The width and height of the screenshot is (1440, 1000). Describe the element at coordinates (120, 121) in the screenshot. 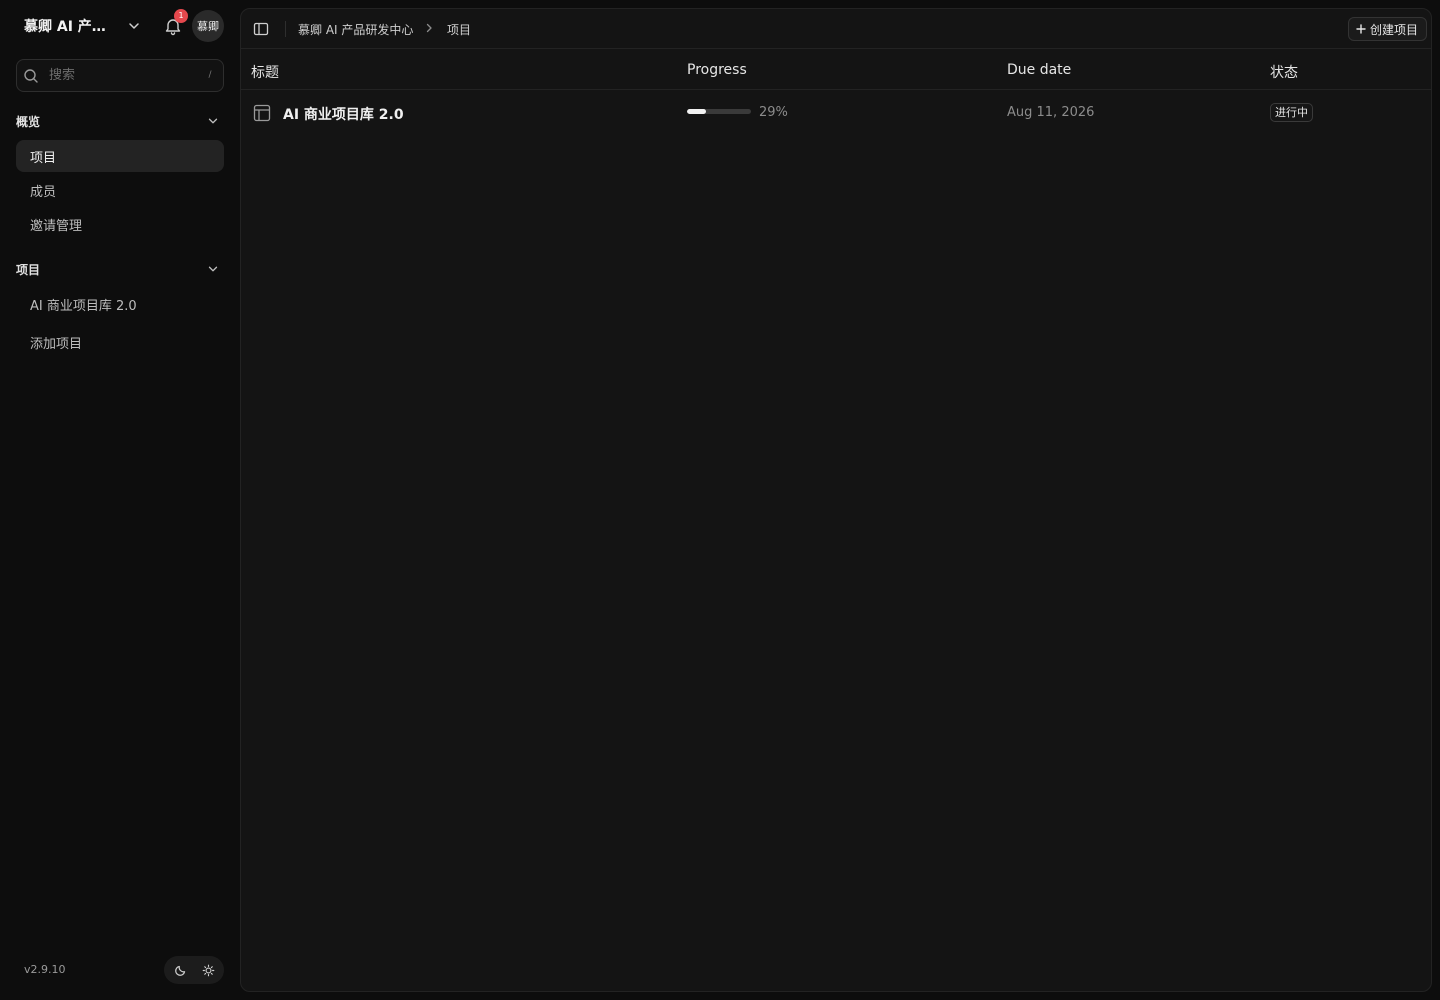

I see `section-header-overview: 概览` at that location.